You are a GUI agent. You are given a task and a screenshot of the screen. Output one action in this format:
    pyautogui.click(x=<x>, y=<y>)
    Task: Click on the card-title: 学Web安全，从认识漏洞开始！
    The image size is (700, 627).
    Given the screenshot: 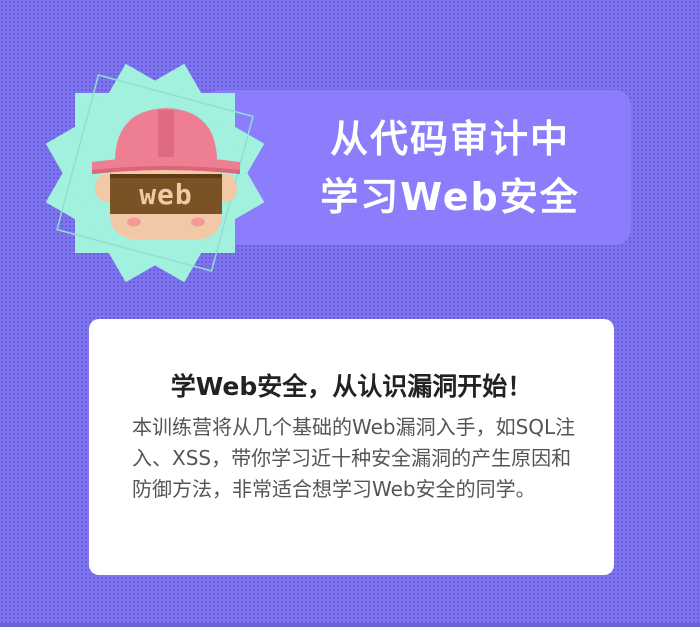 What is the action you would take?
    pyautogui.click(x=351, y=386)
    